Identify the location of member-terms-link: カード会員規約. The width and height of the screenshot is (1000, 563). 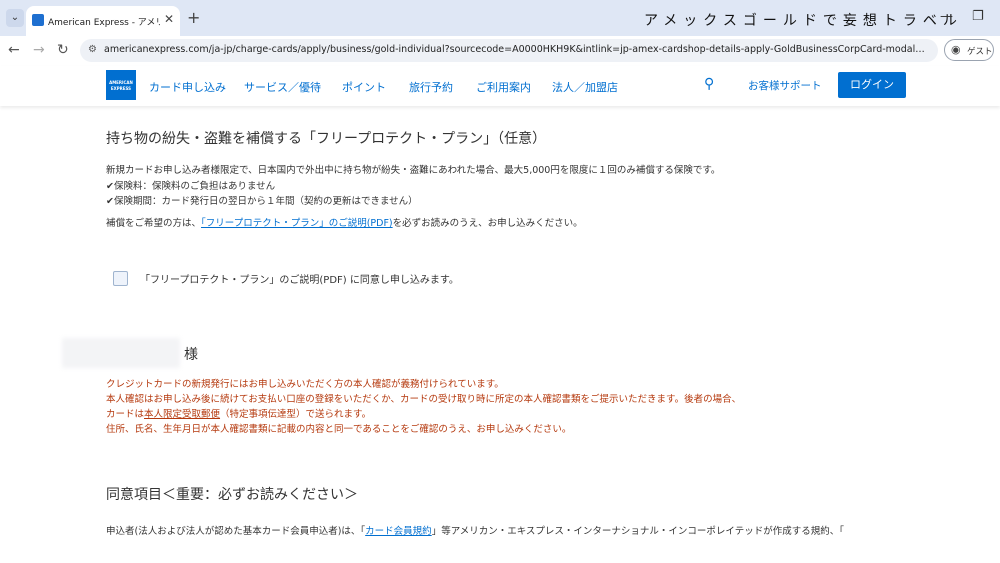
(398, 531).